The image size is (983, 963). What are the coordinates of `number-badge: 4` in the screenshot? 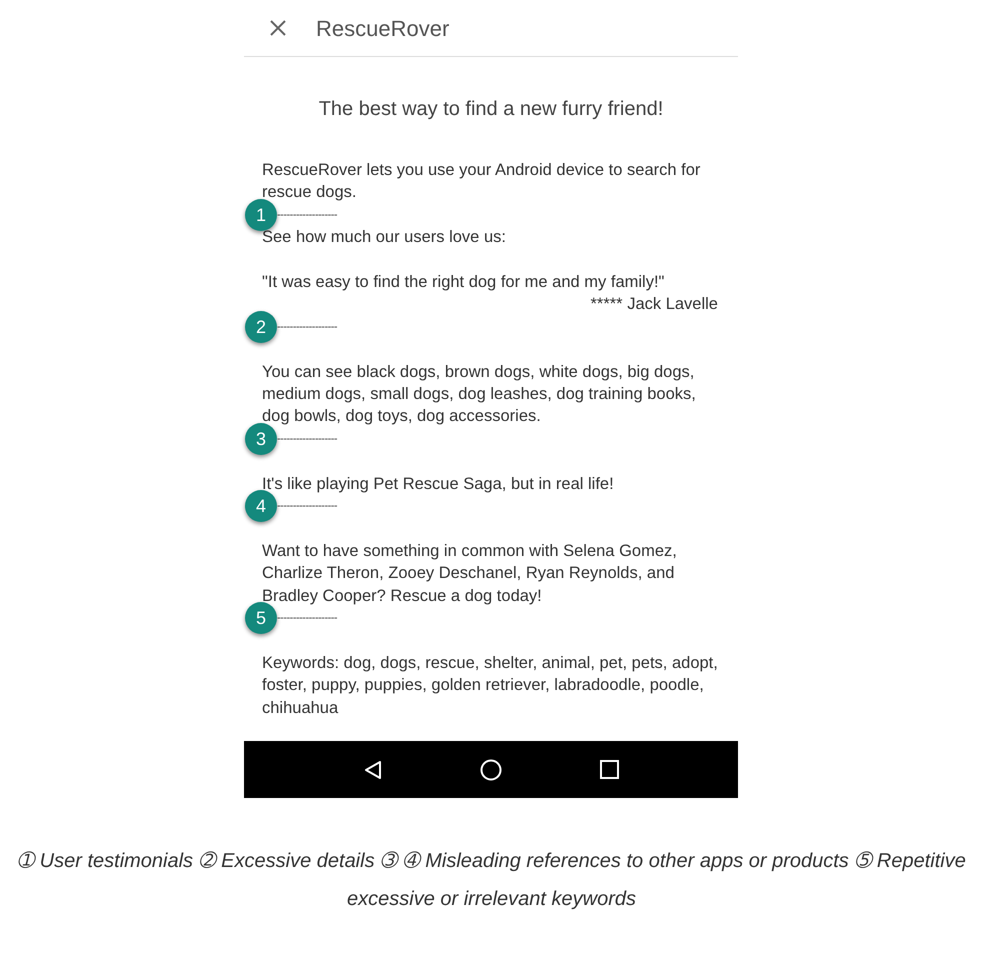 It's located at (261, 506).